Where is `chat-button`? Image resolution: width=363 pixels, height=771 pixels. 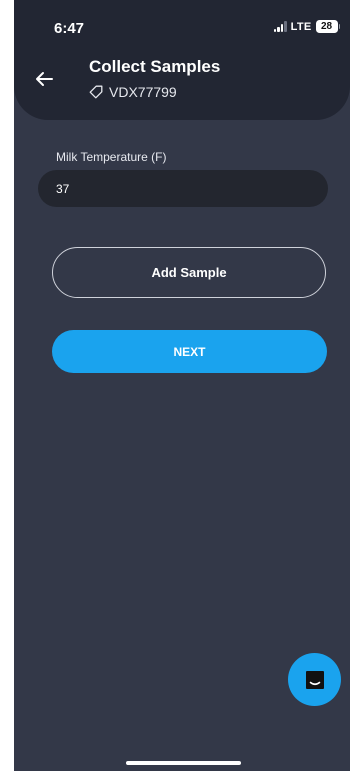
chat-button is located at coordinates (314, 679).